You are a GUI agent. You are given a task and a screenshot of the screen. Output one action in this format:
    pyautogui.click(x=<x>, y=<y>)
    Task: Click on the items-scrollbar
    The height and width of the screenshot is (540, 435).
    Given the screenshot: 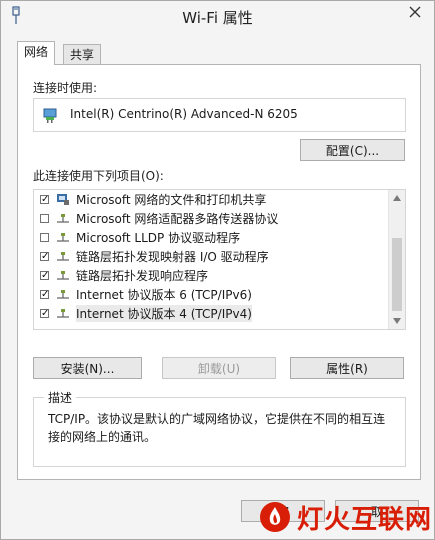 What is the action you would take?
    pyautogui.click(x=396, y=259)
    